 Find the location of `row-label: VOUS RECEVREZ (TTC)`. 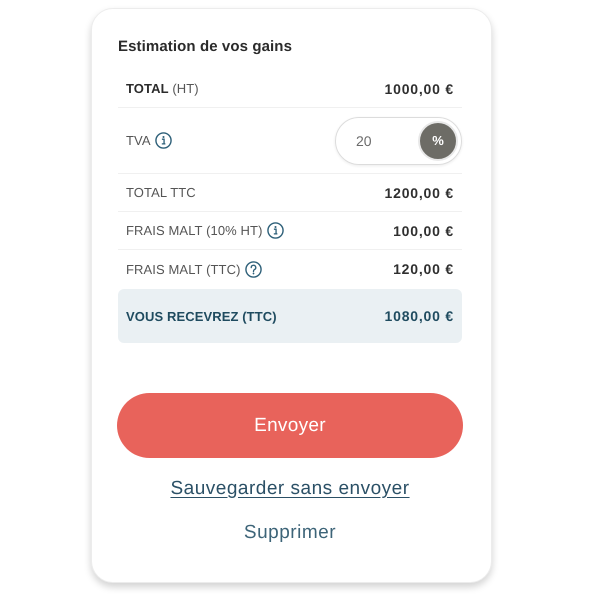

row-label: VOUS RECEVREZ (TTC) is located at coordinates (201, 316).